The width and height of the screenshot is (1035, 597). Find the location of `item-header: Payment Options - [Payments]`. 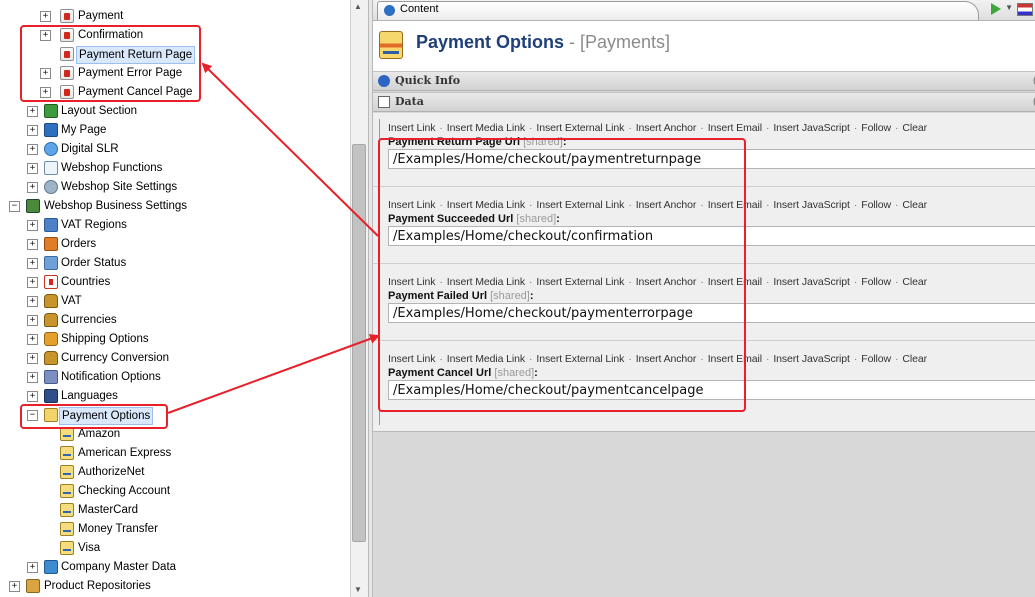

item-header: Payment Options - [Payments] is located at coordinates (704, 46).